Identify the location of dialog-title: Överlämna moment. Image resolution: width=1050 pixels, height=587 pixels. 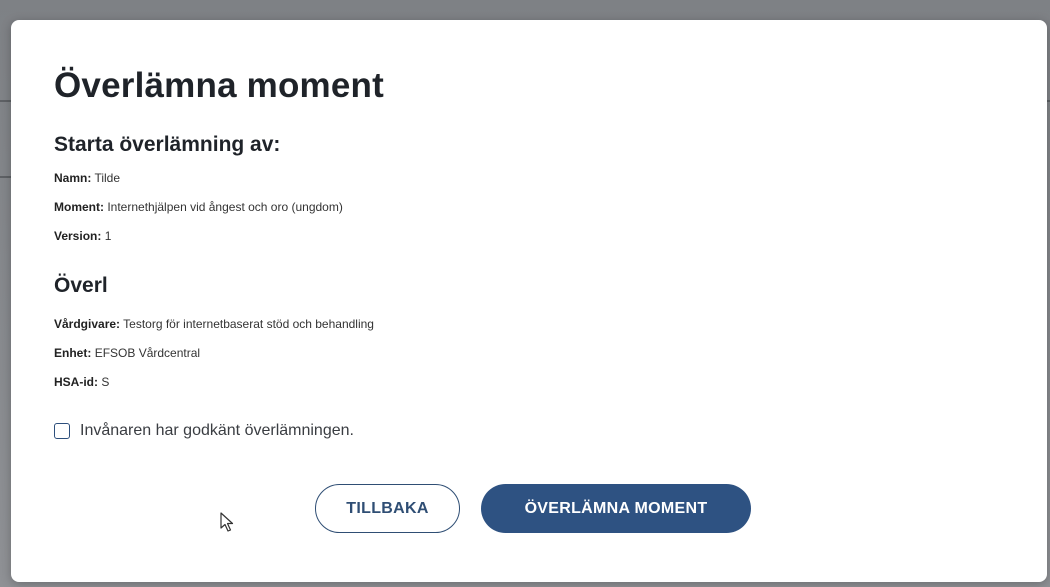
(219, 85).